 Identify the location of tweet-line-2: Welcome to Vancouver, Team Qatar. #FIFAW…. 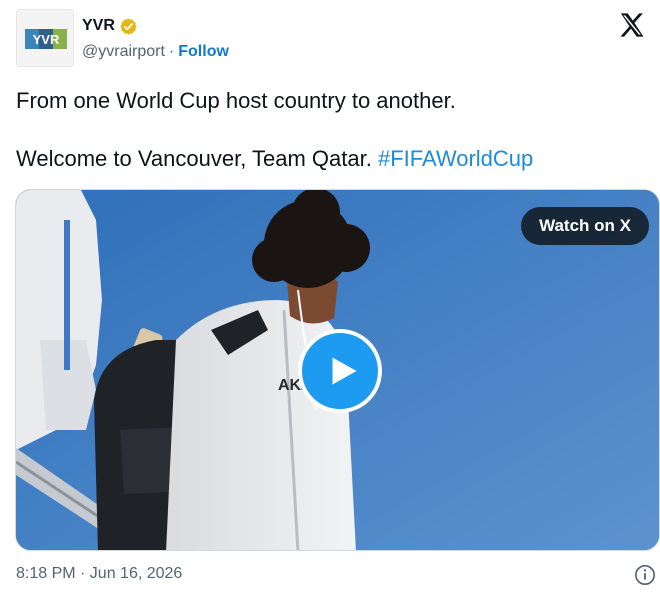
(331, 159).